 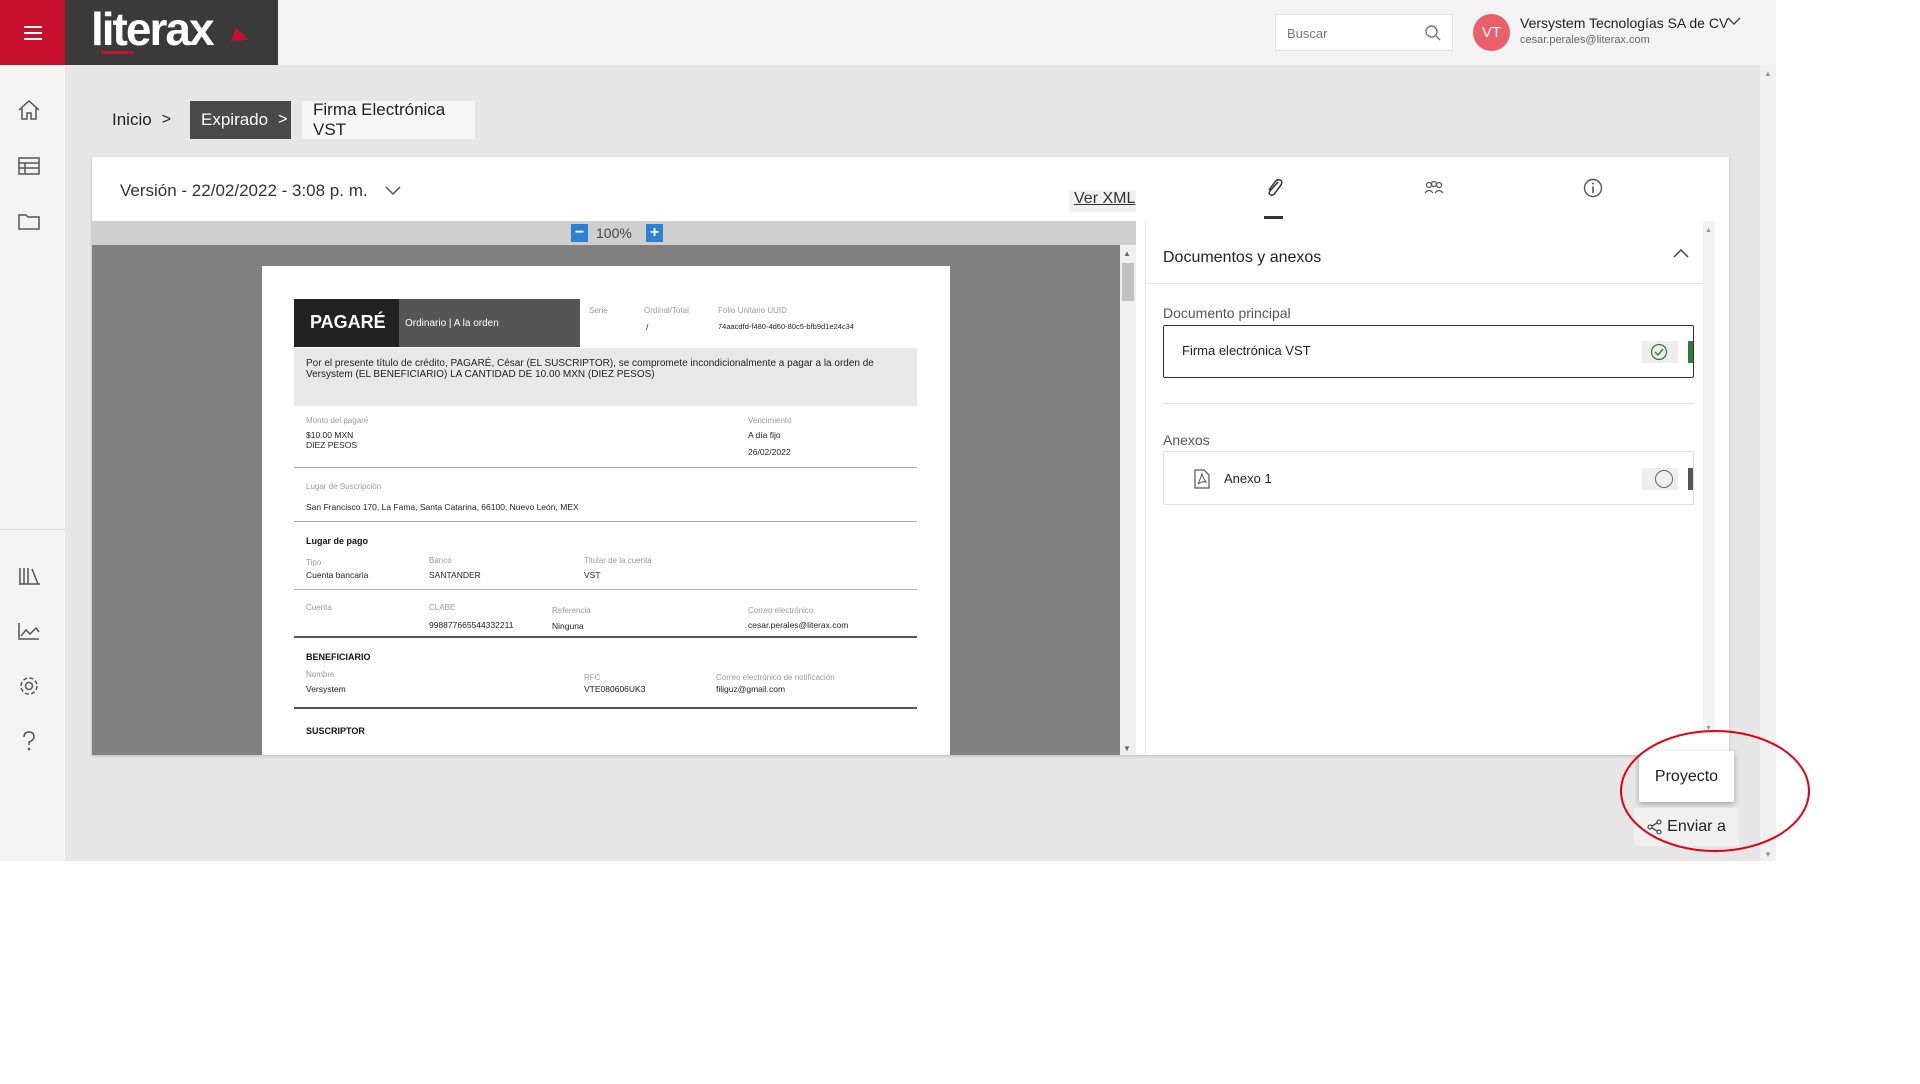 I want to click on breadcrumb-expired: Expirado >, so click(x=240, y=120).